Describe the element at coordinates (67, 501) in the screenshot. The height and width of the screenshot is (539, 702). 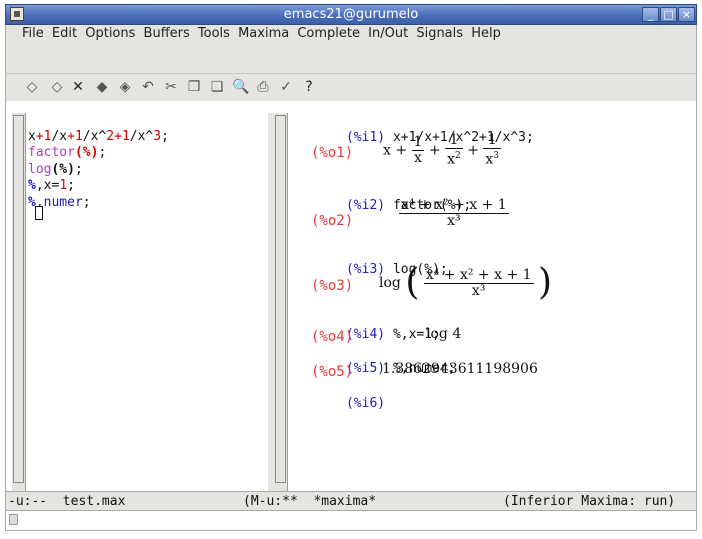
I see `modeline-left-buffer: -u:-- test.max` at that location.